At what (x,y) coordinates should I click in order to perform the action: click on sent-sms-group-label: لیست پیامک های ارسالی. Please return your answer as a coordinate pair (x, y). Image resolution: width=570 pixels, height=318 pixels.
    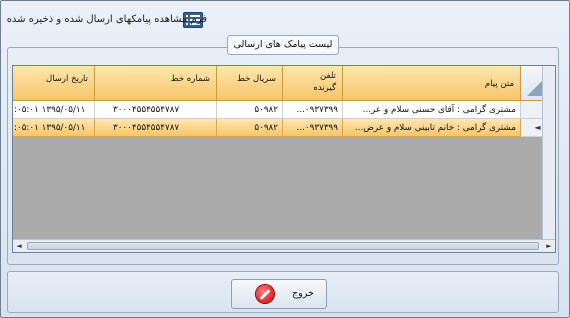
    Looking at the image, I should click on (283, 45).